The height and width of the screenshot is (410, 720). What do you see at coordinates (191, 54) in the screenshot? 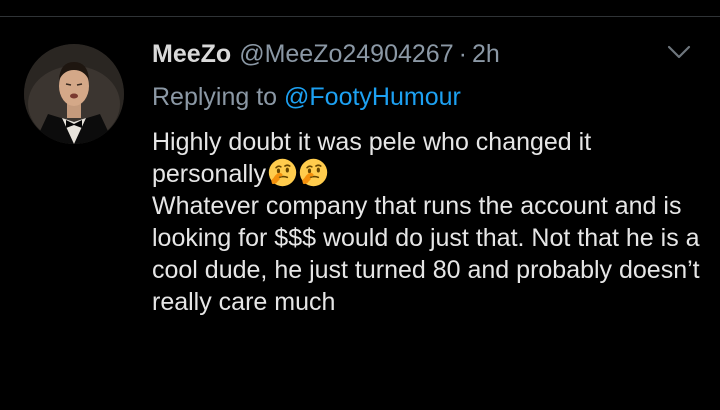
I see `display-name: MeeZo` at bounding box center [191, 54].